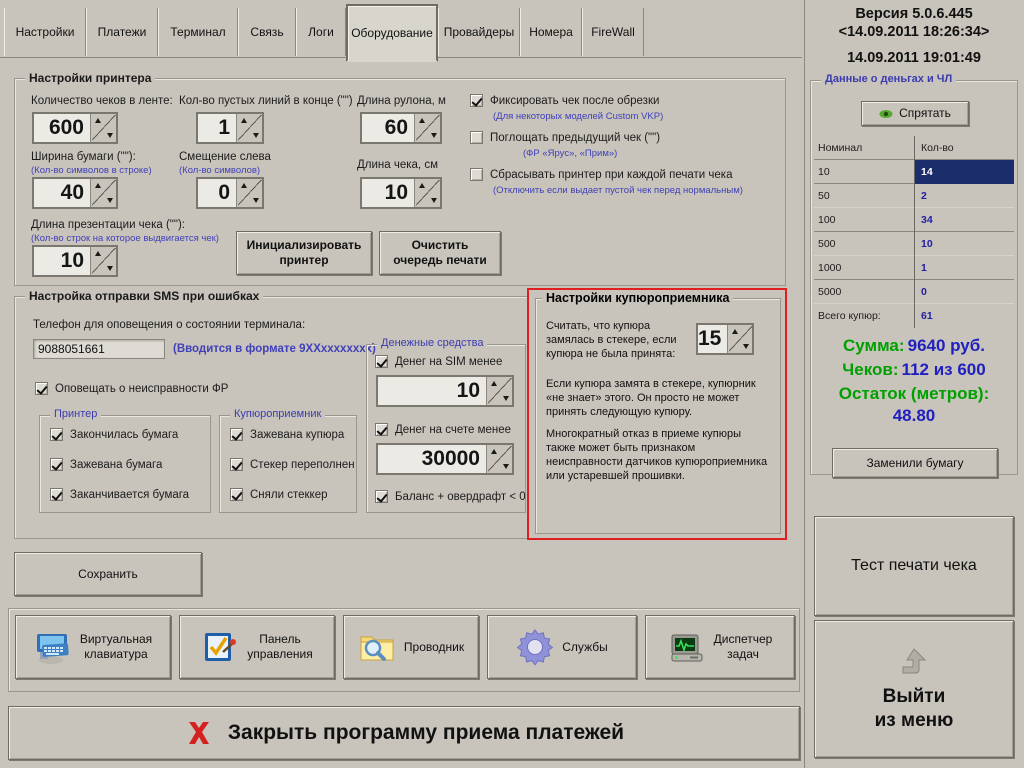  What do you see at coordinates (886, 113) in the screenshot?
I see `eye-icon` at bounding box center [886, 113].